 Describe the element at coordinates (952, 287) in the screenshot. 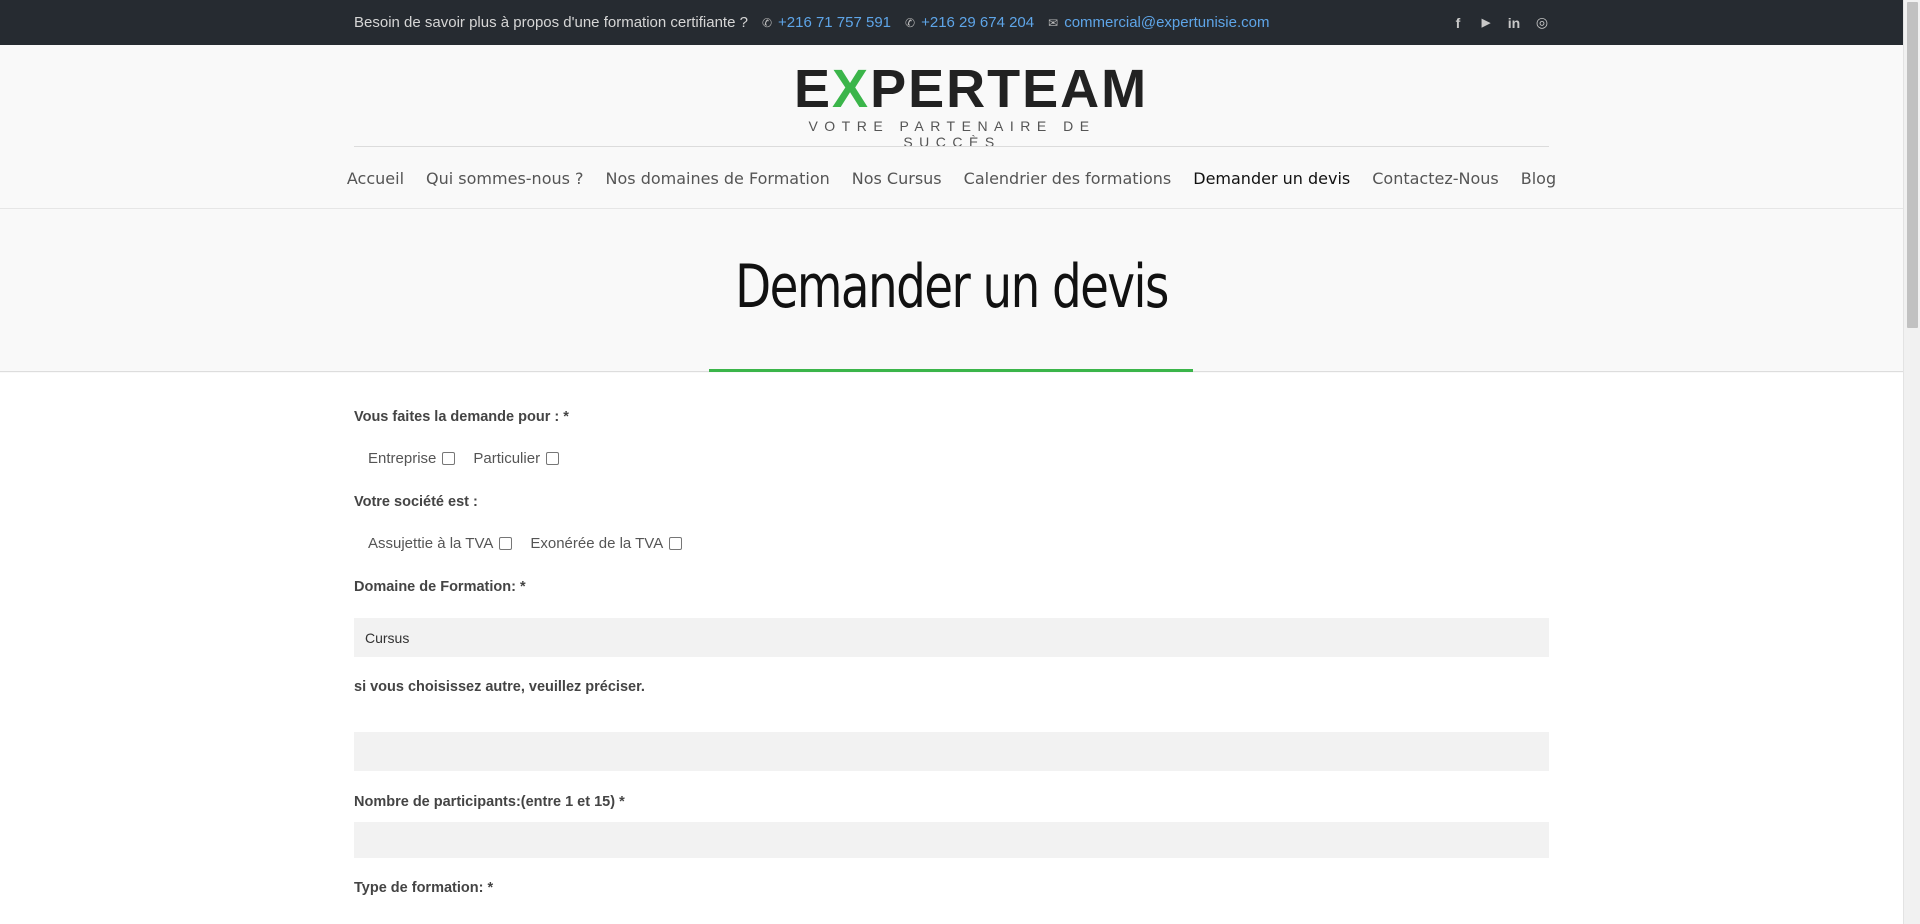

I see `page-title: Demander un devis` at that location.